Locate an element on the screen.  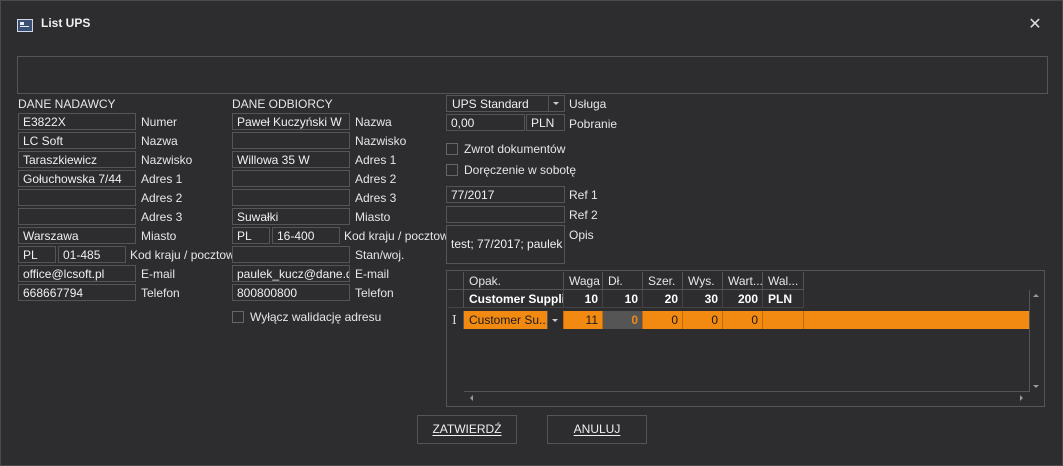
recipient-telefon-label: Telefon is located at coordinates (374, 293).